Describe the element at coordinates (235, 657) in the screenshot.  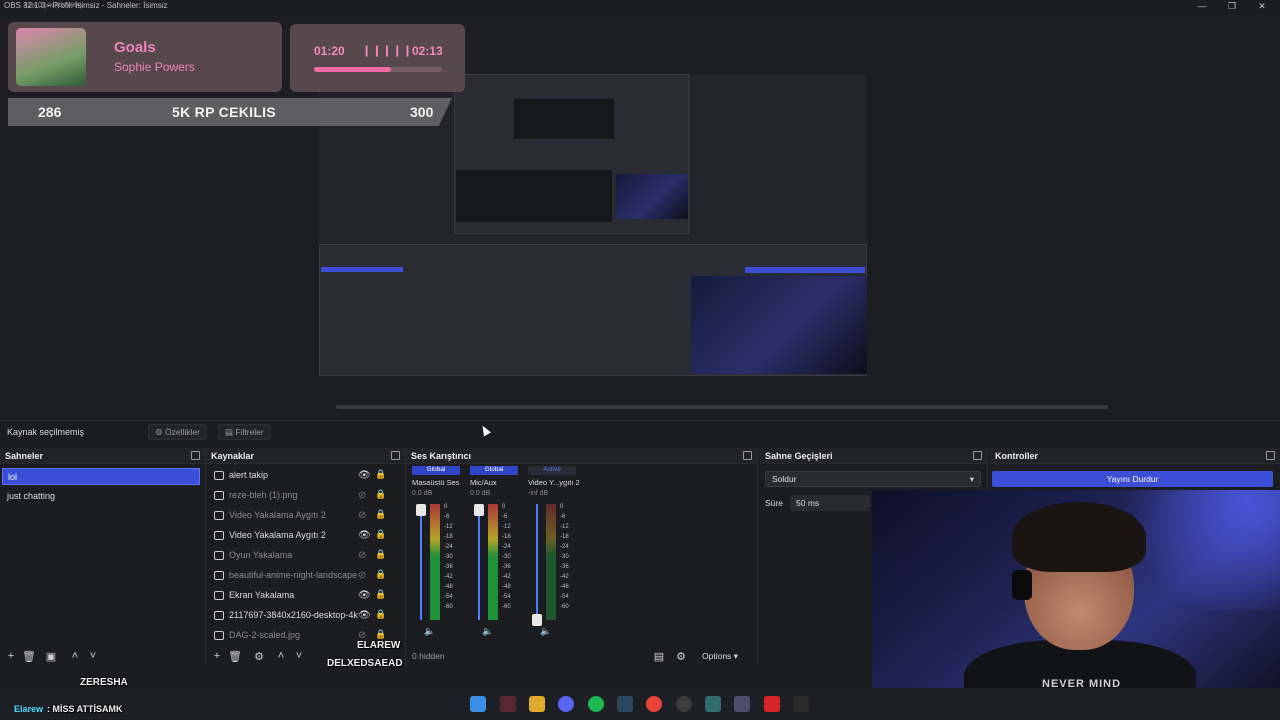
I see `remove-source-icon: 🗑` at that location.